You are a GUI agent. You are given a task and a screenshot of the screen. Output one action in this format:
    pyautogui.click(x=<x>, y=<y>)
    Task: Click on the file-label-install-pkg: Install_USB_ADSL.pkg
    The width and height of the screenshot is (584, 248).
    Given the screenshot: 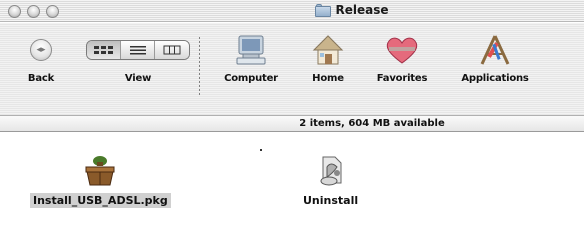 What is the action you would take?
    pyautogui.click(x=100, y=200)
    